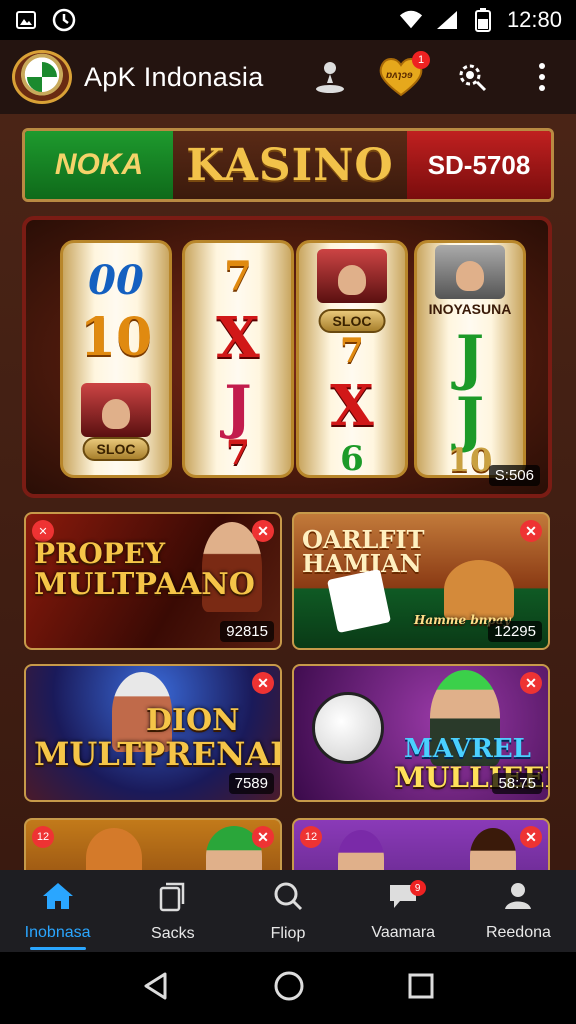 This screenshot has width=576, height=1024. I want to click on playing-card, so click(359, 601).